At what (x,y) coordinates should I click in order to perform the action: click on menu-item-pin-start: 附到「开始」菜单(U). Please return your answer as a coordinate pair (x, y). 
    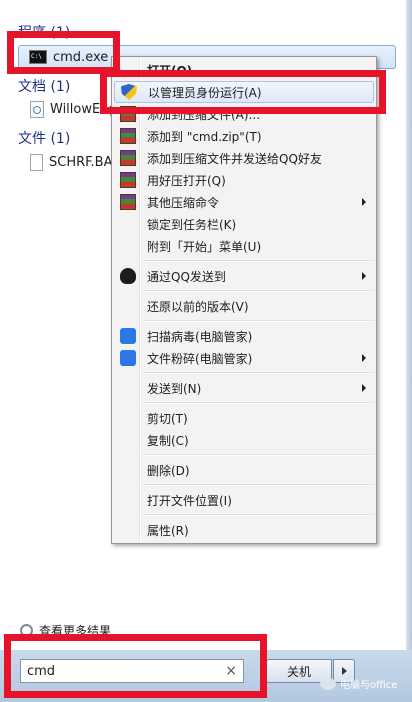
    Looking at the image, I should click on (244, 246).